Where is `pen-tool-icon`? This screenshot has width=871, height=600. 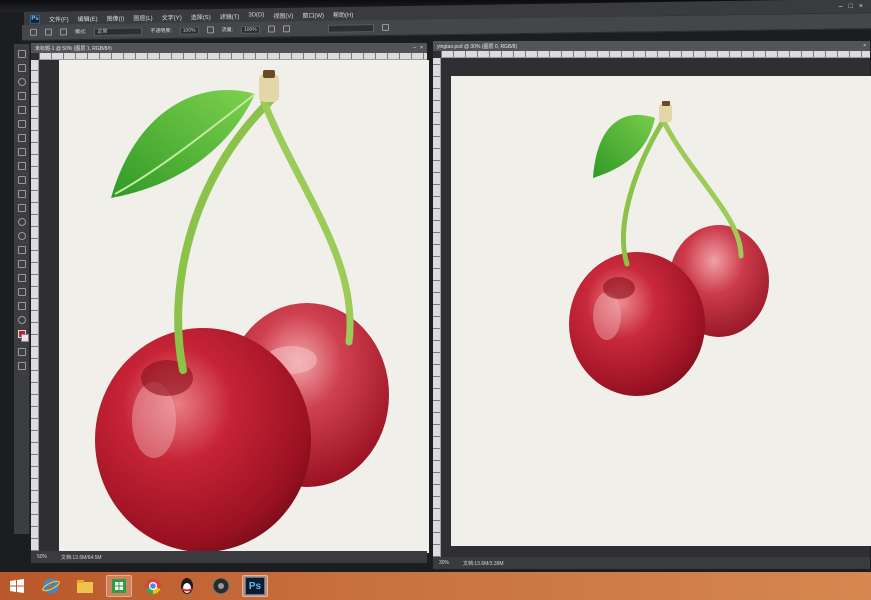
pen-tool-icon is located at coordinates (21, 250).